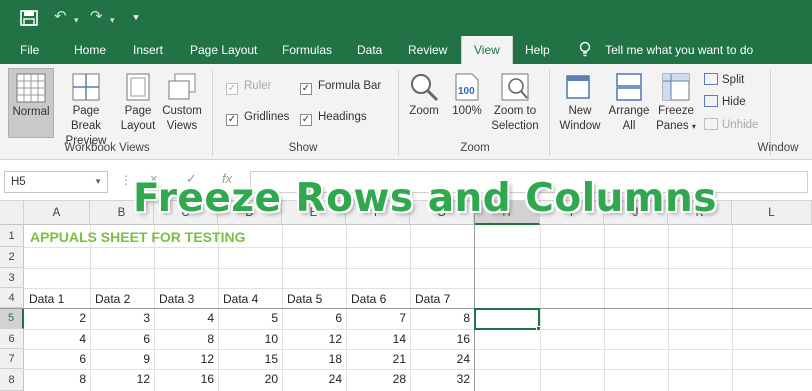  Describe the element at coordinates (467, 87) in the screenshot. I see `zoom-100-icon: 100` at that location.